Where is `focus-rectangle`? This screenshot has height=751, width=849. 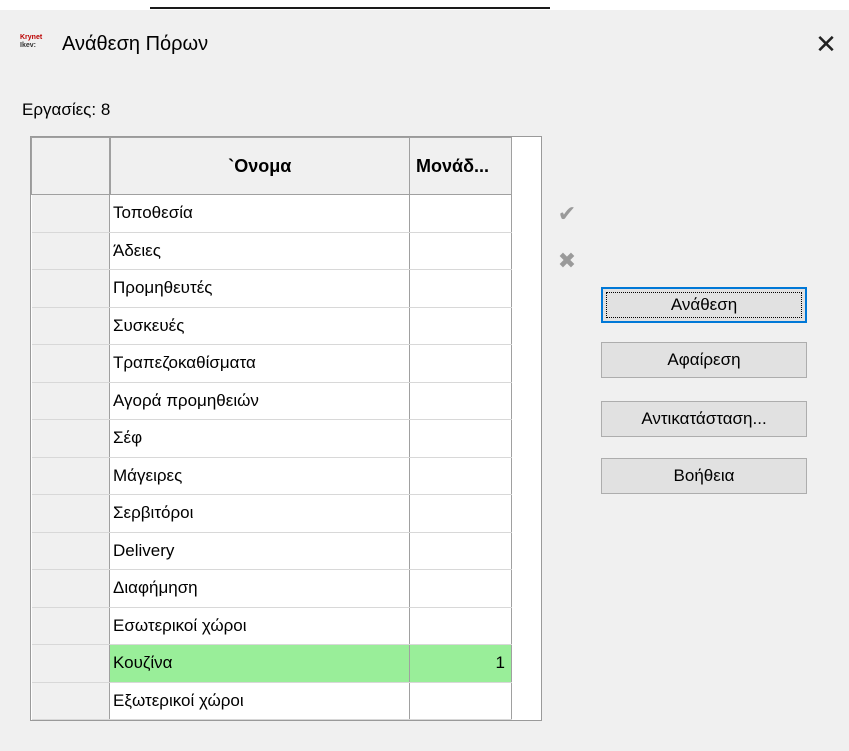 focus-rectangle is located at coordinates (704, 305).